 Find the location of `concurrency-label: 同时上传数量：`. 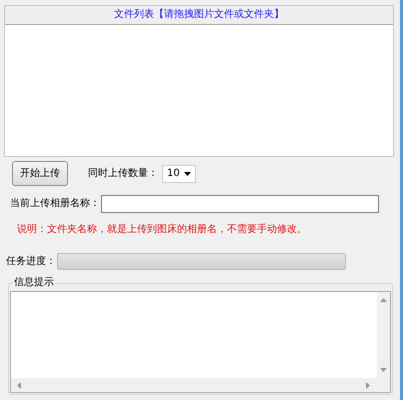

concurrency-label: 同时上传数量： is located at coordinates (123, 174).